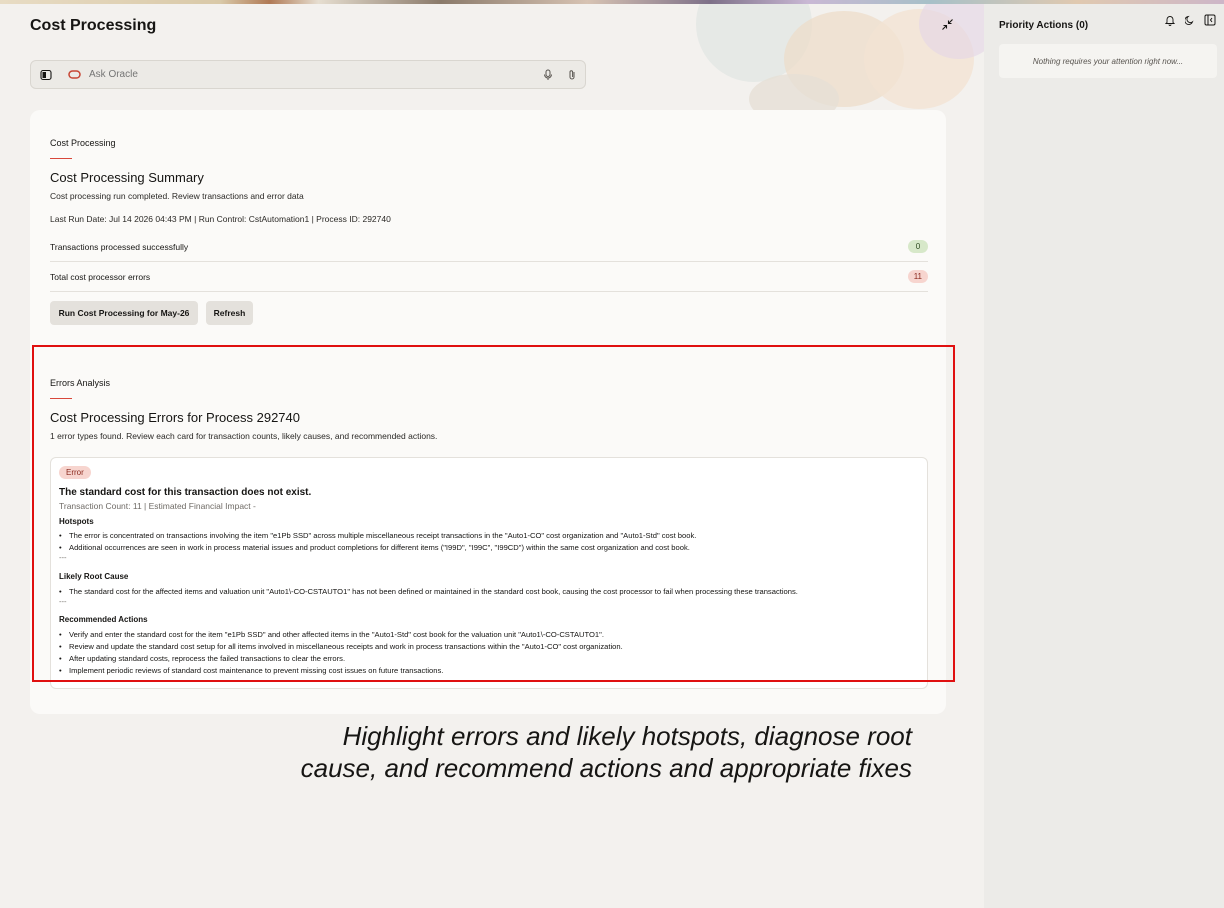 The height and width of the screenshot is (908, 1224). Describe the element at coordinates (124, 313) in the screenshot. I see `run-cost-processing-button: Run Cost Processing for May-26` at that location.